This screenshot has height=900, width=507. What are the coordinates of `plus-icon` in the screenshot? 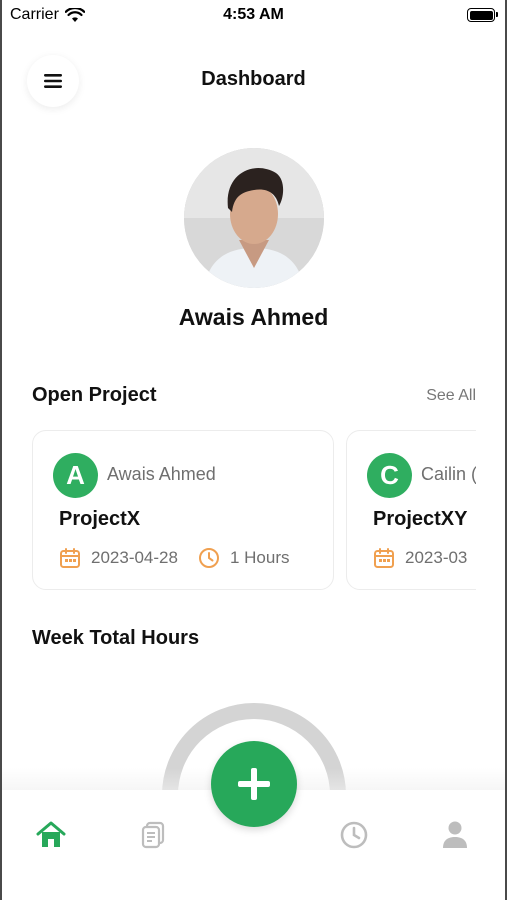 It's located at (254, 784).